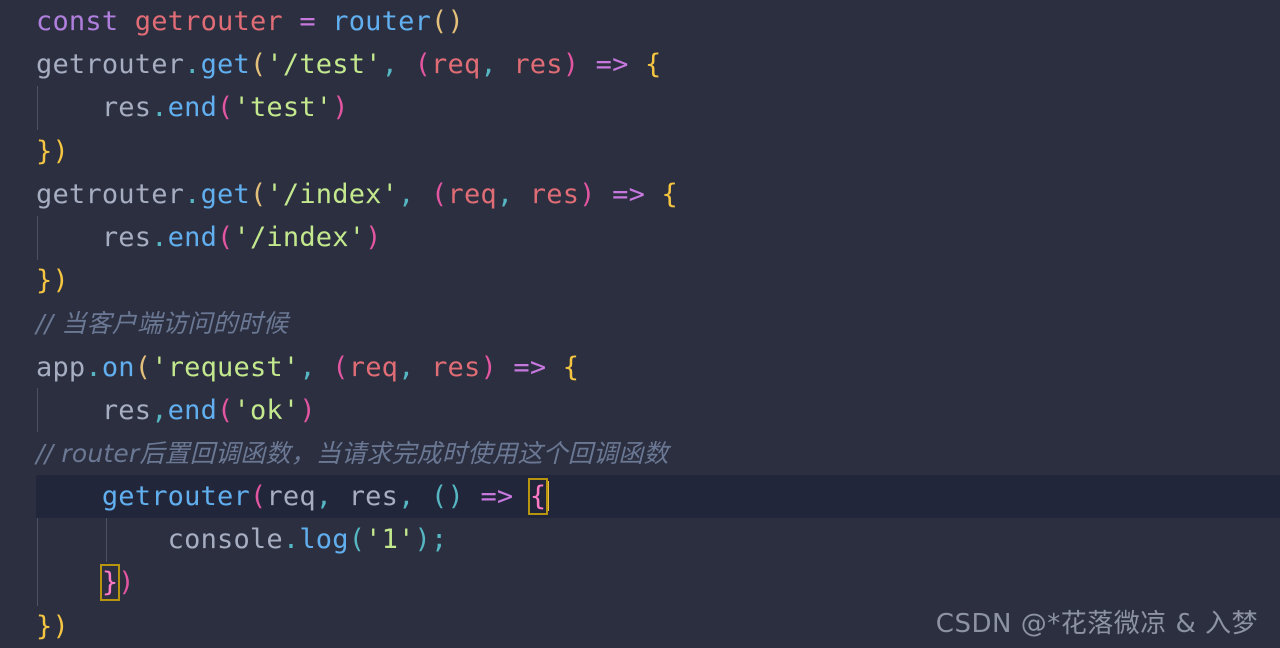 The height and width of the screenshot is (648, 1280). Describe the element at coordinates (390, 540) in the screenshot. I see `token-string: '1'` at that location.